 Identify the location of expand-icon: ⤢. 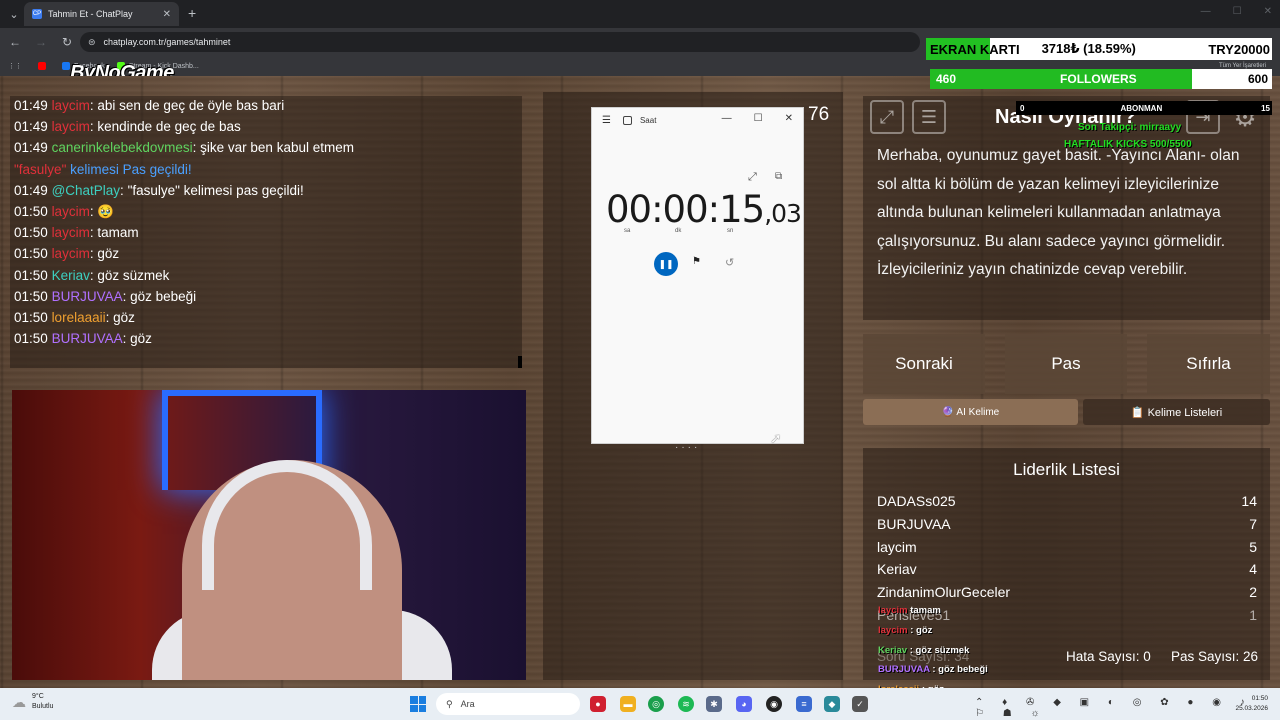
(752, 177).